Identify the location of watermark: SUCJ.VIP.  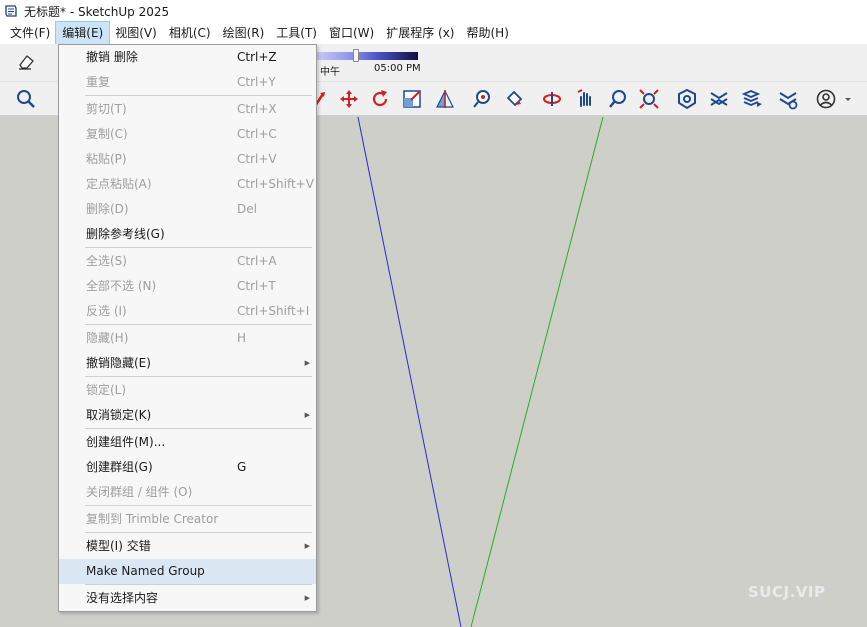
(787, 592).